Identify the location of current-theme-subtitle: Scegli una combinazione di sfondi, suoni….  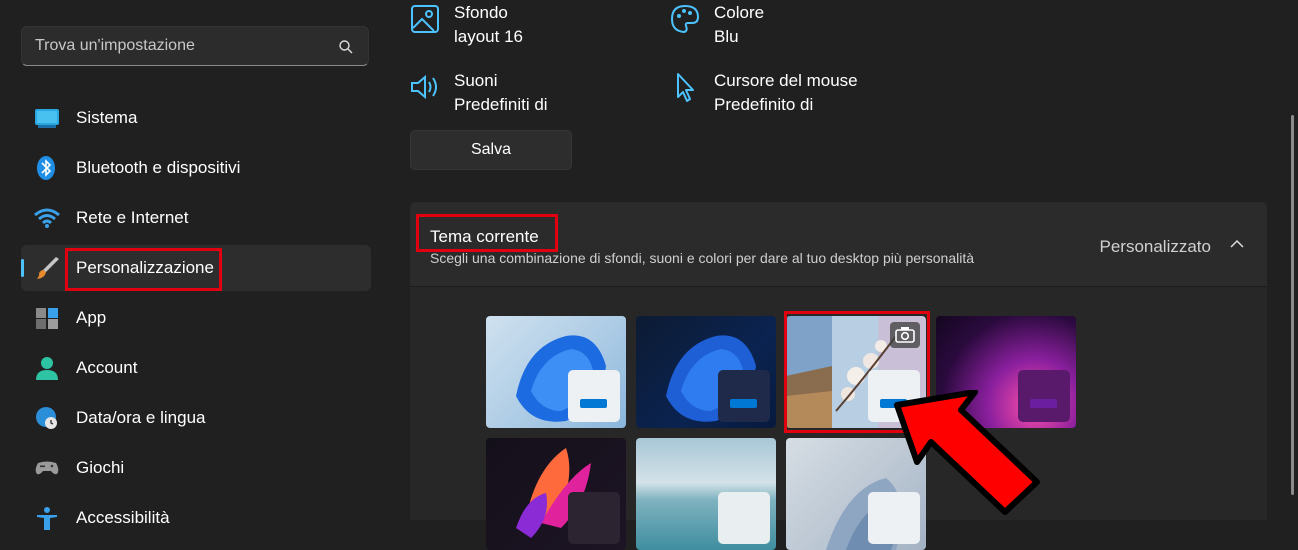
(702, 258).